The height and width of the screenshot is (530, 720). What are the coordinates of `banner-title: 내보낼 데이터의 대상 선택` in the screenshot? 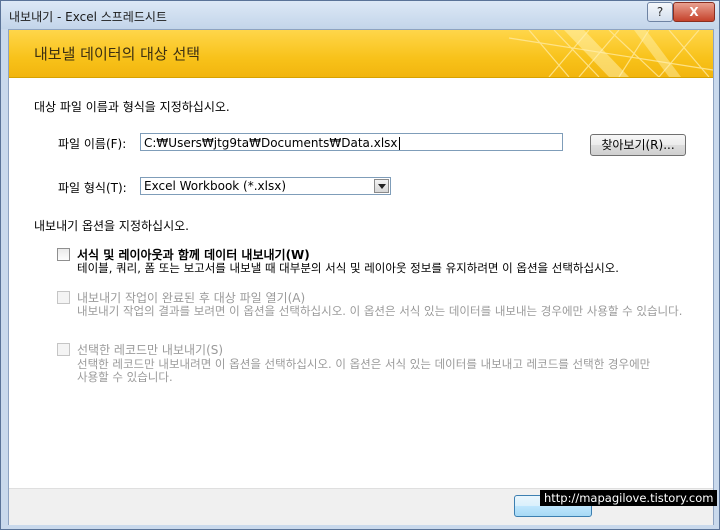 It's located at (117, 54).